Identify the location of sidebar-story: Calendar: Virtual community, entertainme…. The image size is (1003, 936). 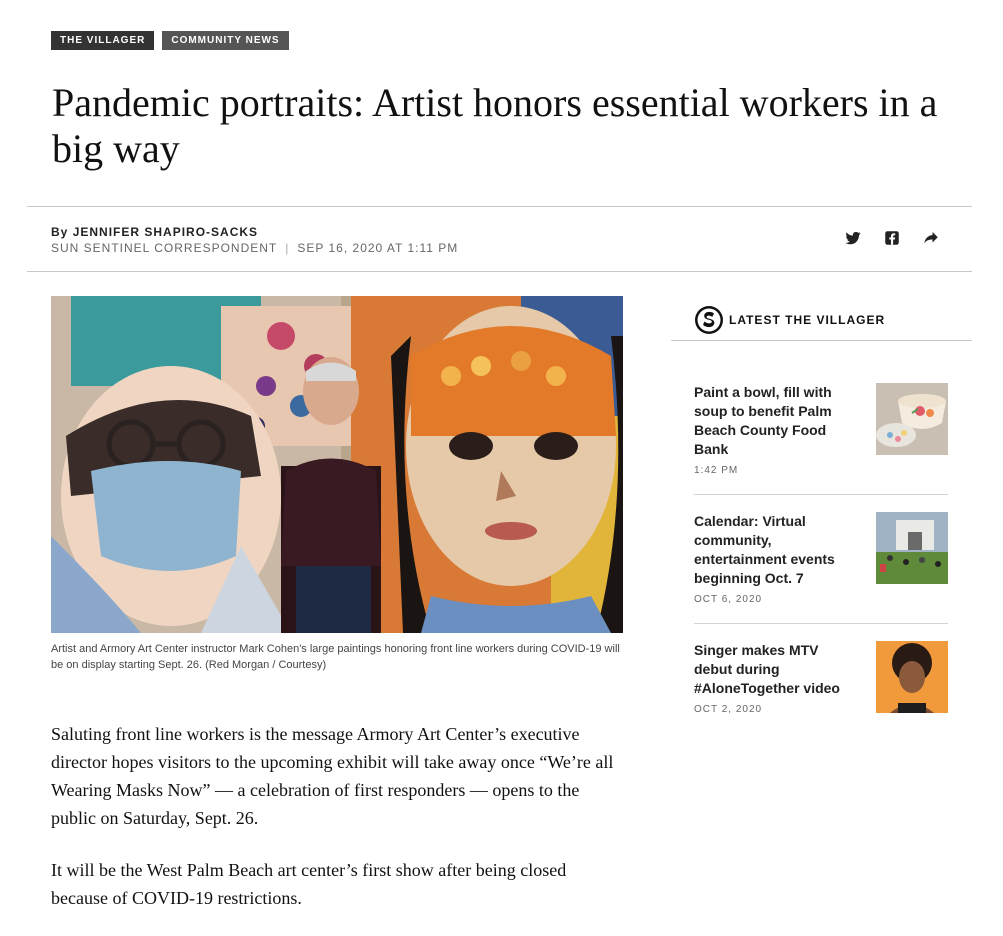
(821, 558).